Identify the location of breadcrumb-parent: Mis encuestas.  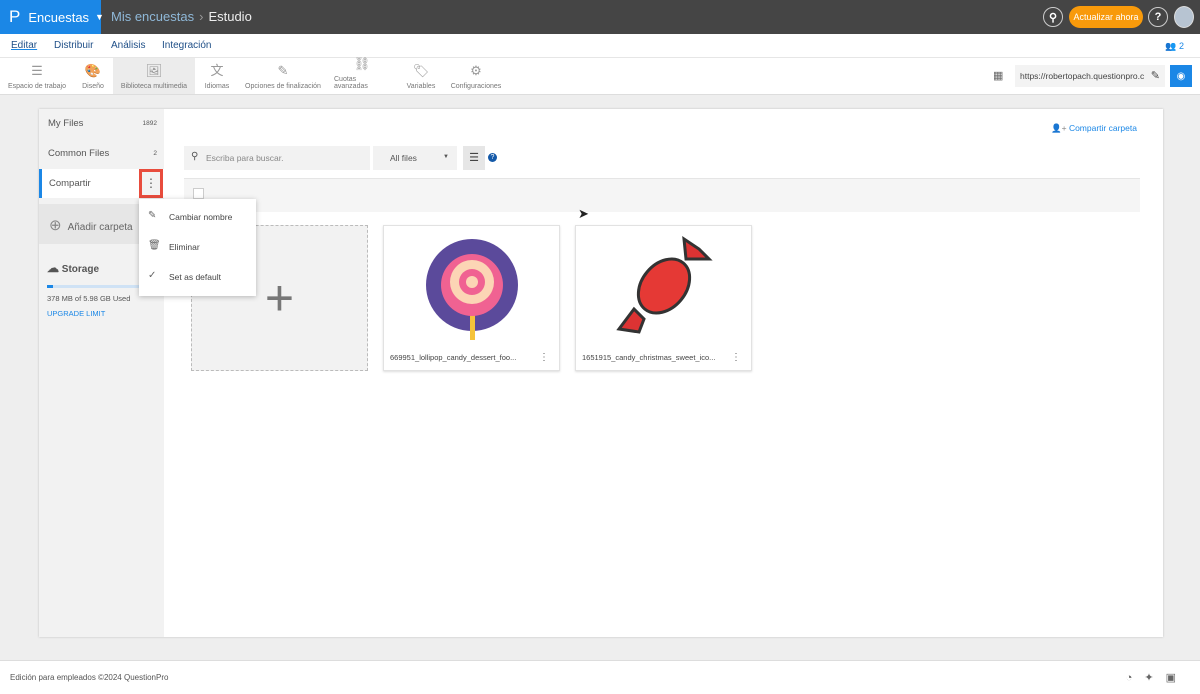
(152, 16).